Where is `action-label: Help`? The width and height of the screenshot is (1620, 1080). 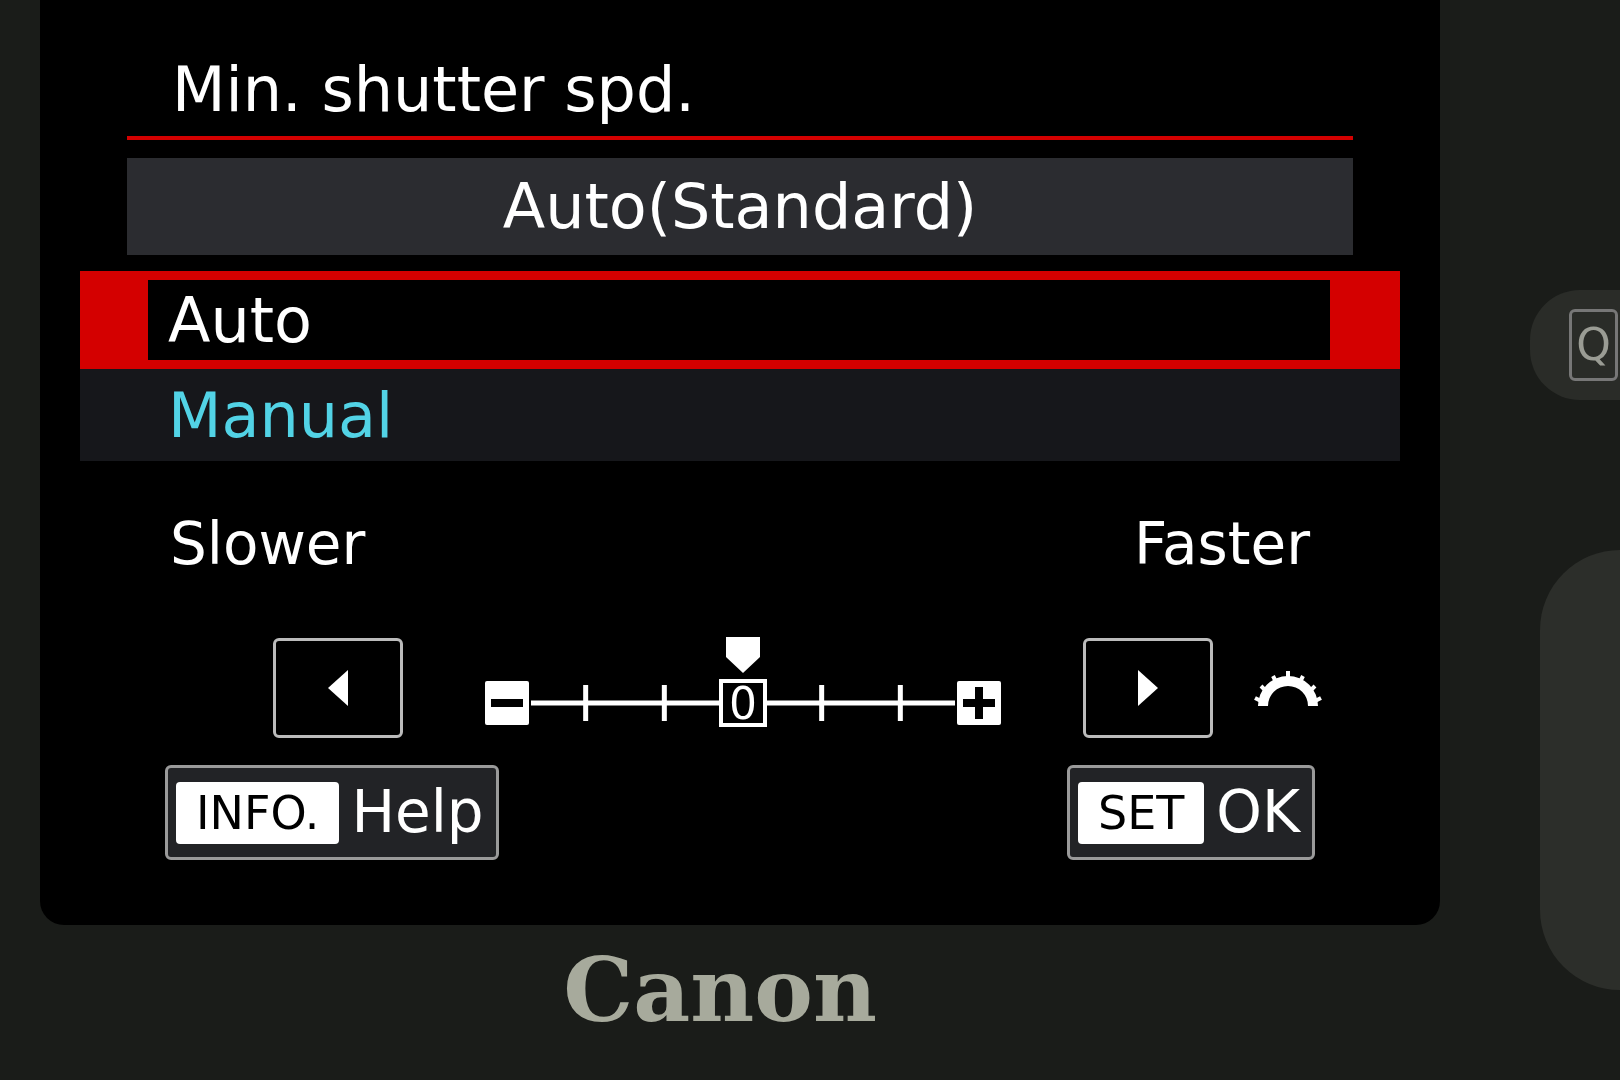
action-label: Help is located at coordinates (418, 812).